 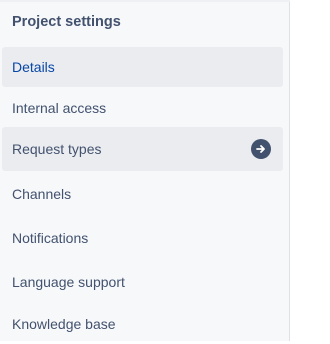 What do you see at coordinates (310, 170) in the screenshot?
I see `main-content-area` at bounding box center [310, 170].